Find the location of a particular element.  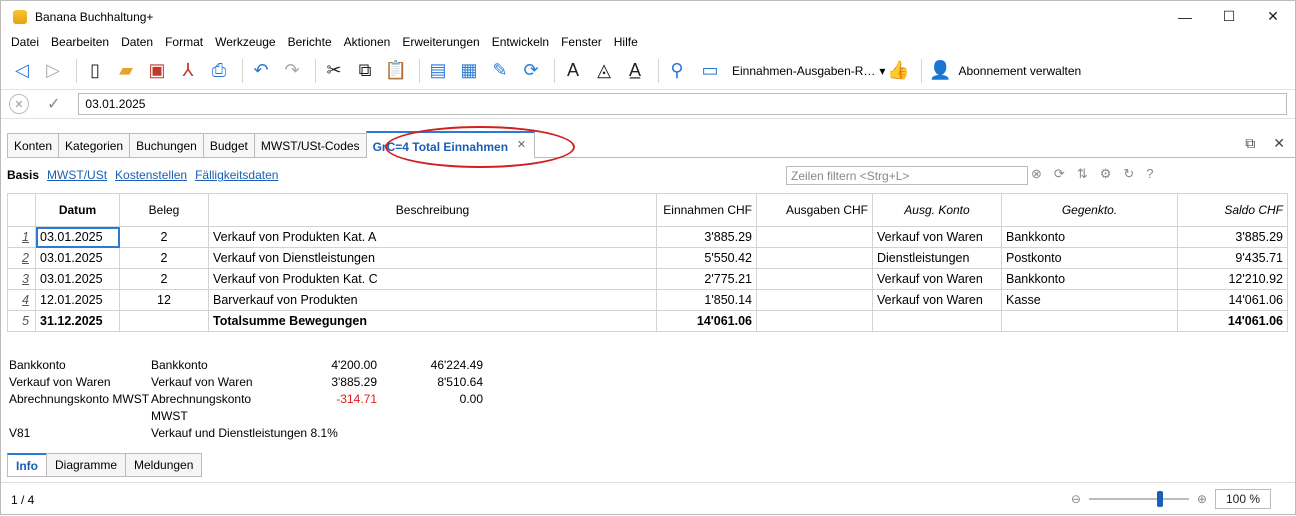

cell-gegenkonto: Kasse is located at coordinates (1089, 300).